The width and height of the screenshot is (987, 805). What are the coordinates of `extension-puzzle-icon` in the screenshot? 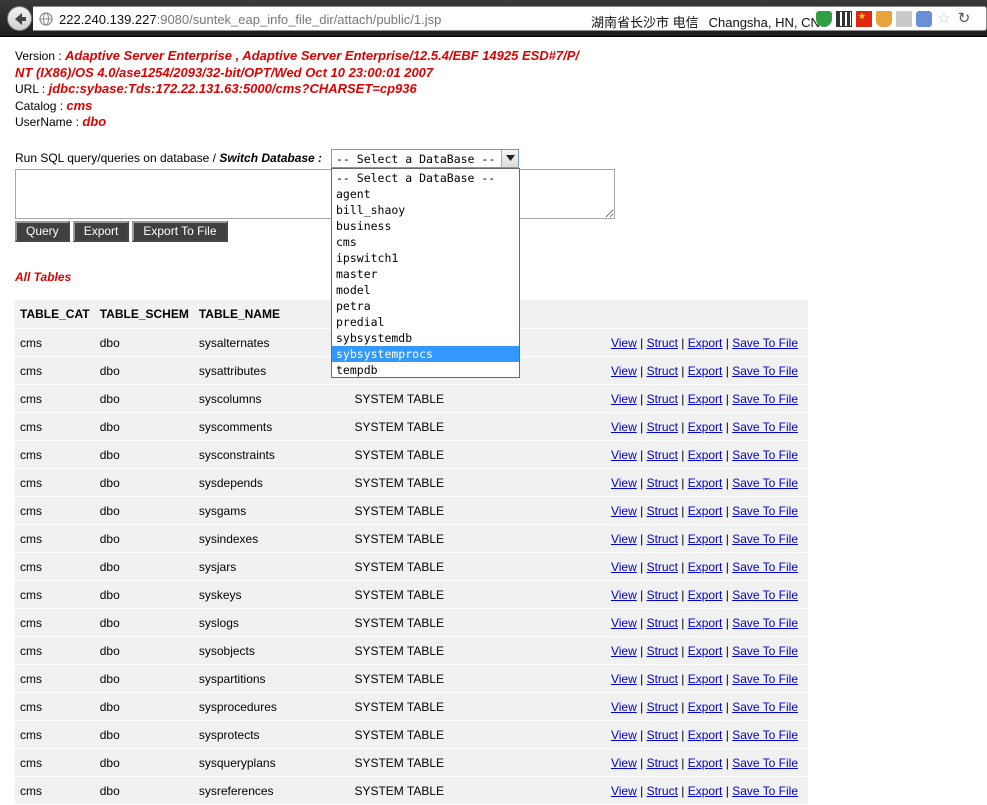 It's located at (924, 19).